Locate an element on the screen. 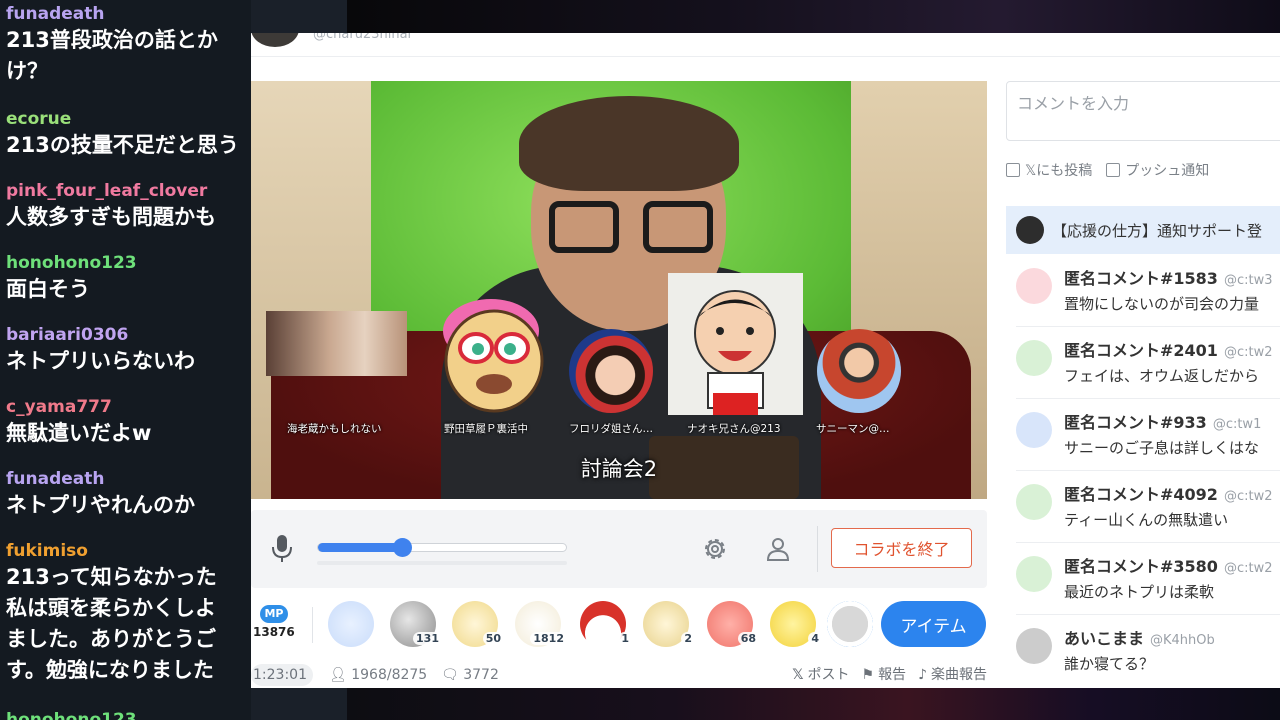 The image size is (1280, 720). collaborator-name: ナオキ兄さん@213 is located at coordinates (734, 429).